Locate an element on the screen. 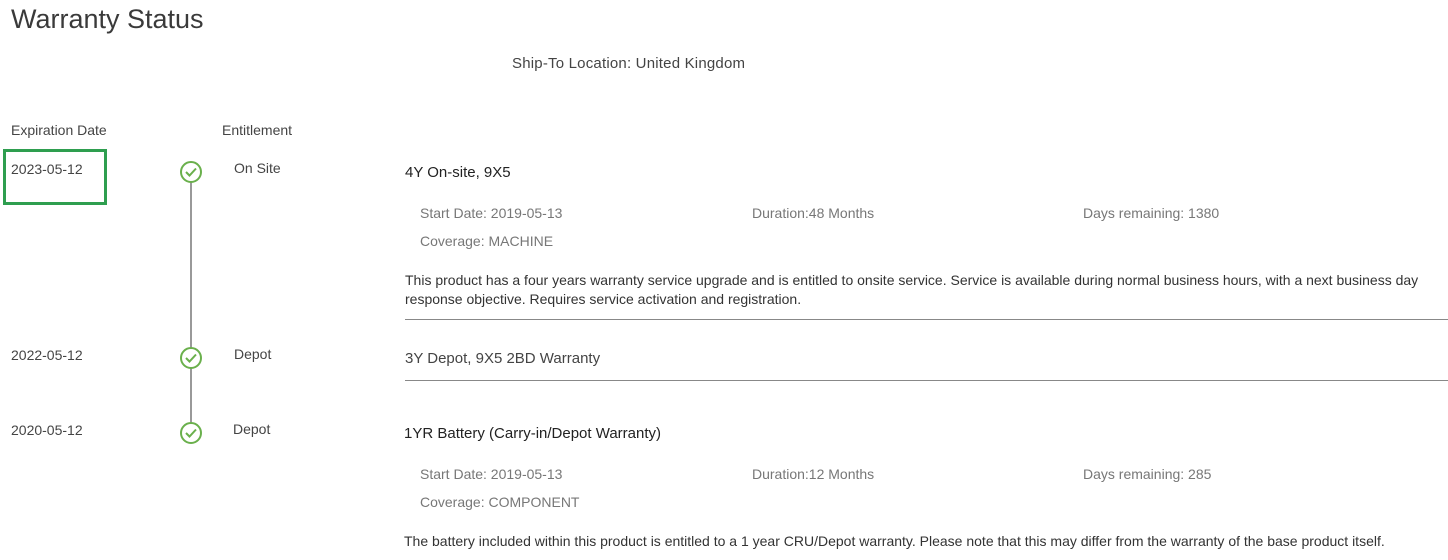 This screenshot has width=1448, height=560. warranty-name: 3Y Depot, 9X5 2BD Warranty is located at coordinates (503, 358).